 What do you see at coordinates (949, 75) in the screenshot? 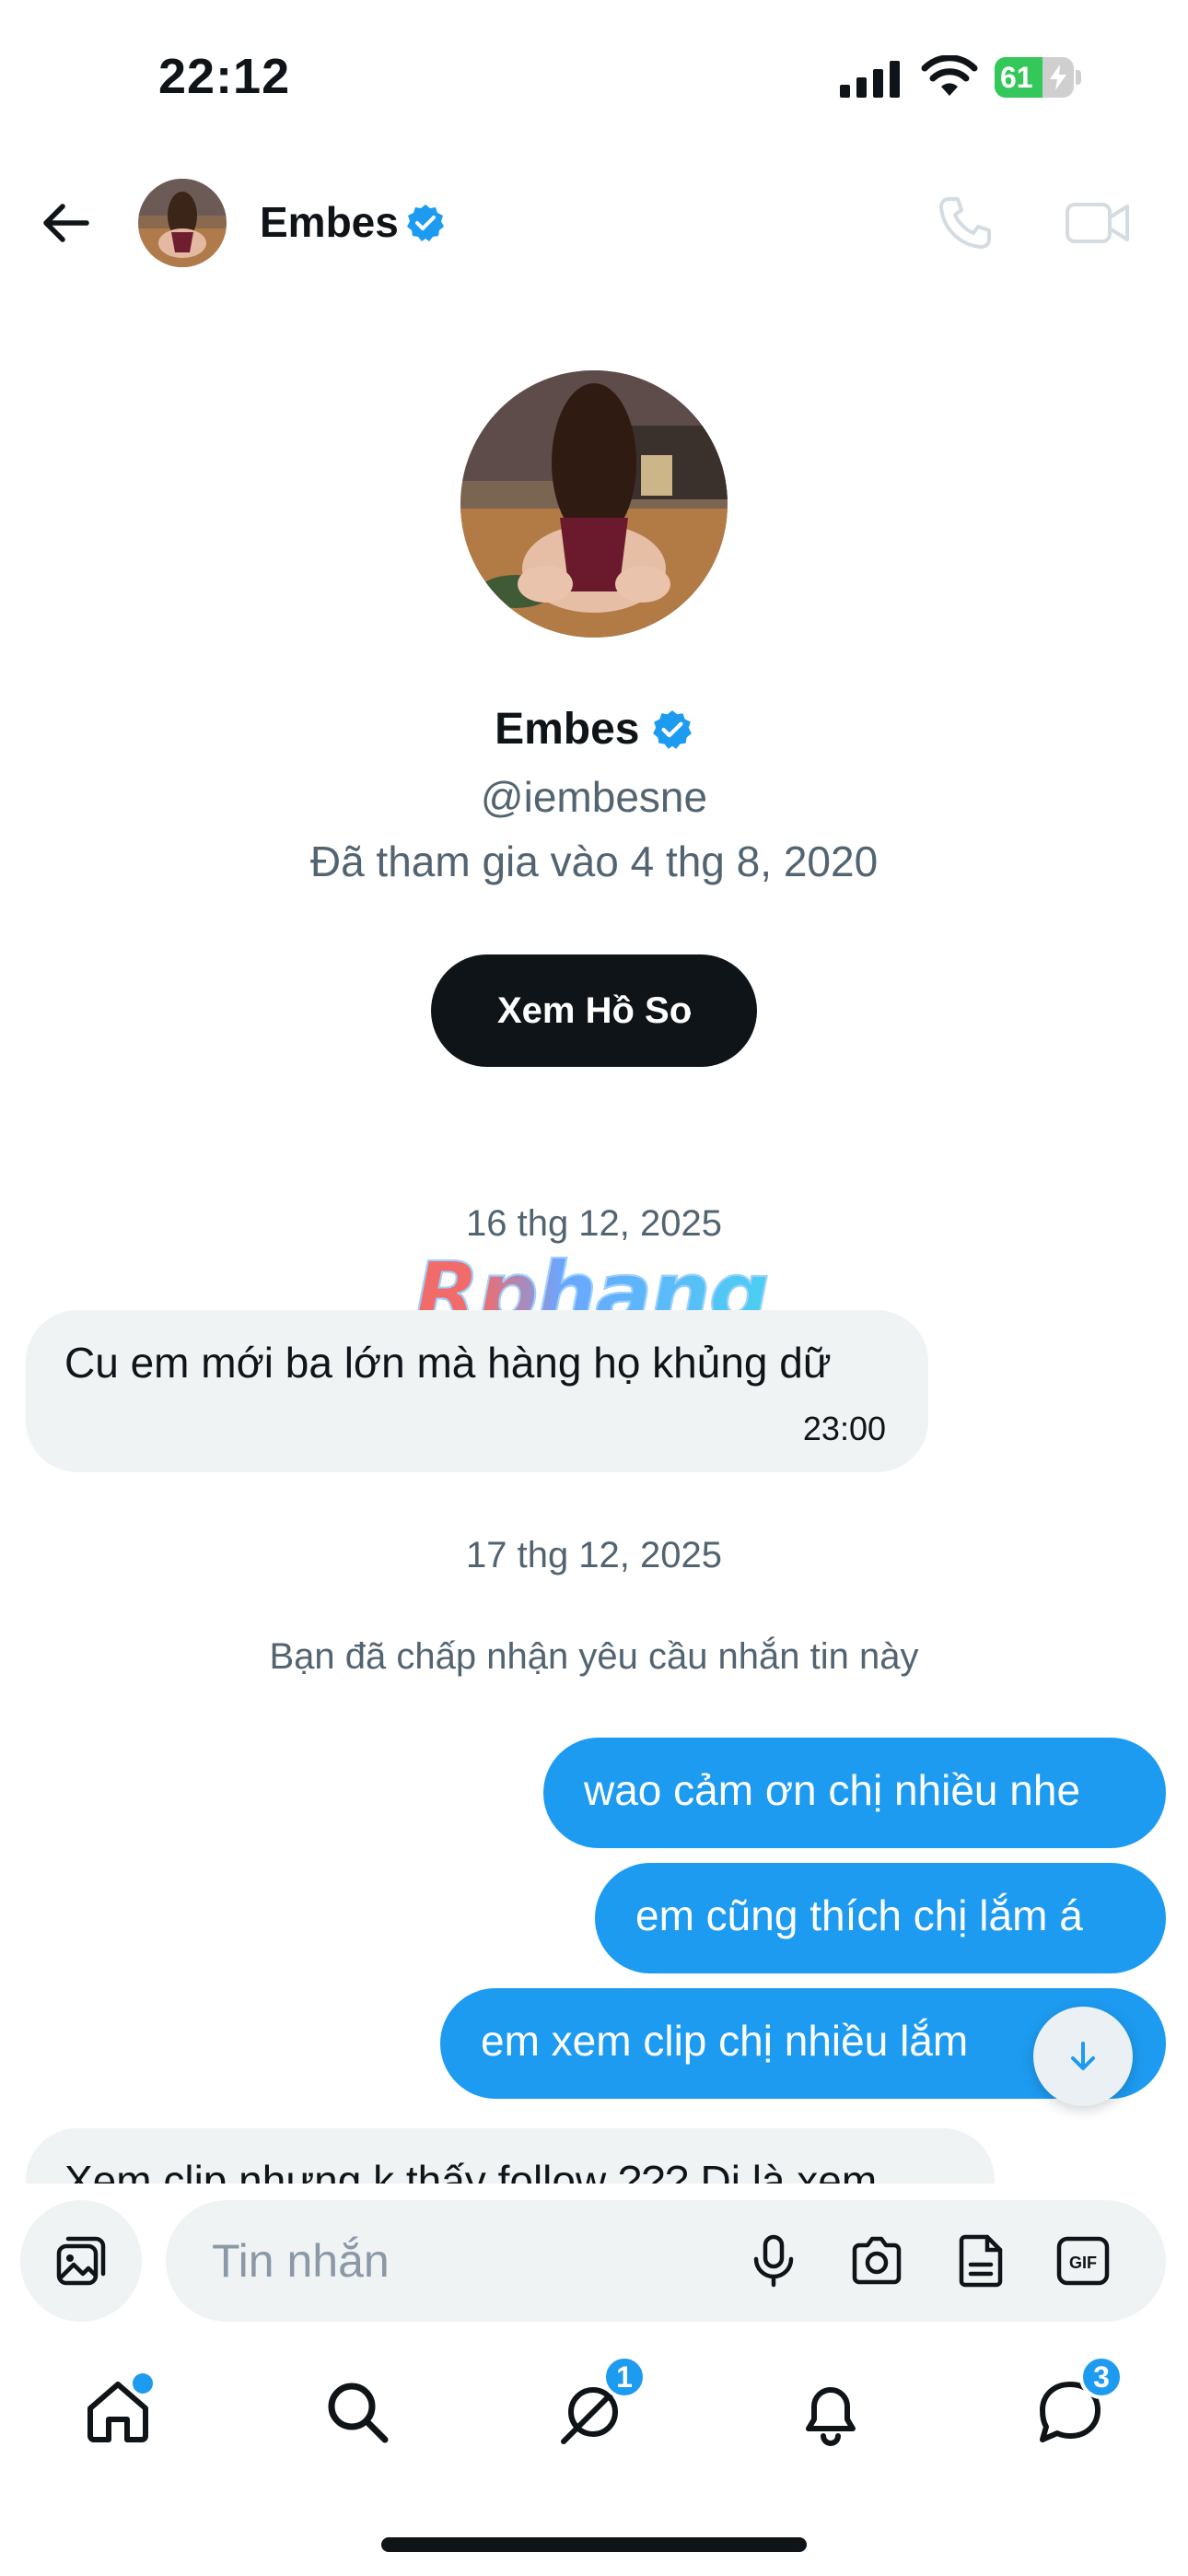
I see `wifi-icon` at bounding box center [949, 75].